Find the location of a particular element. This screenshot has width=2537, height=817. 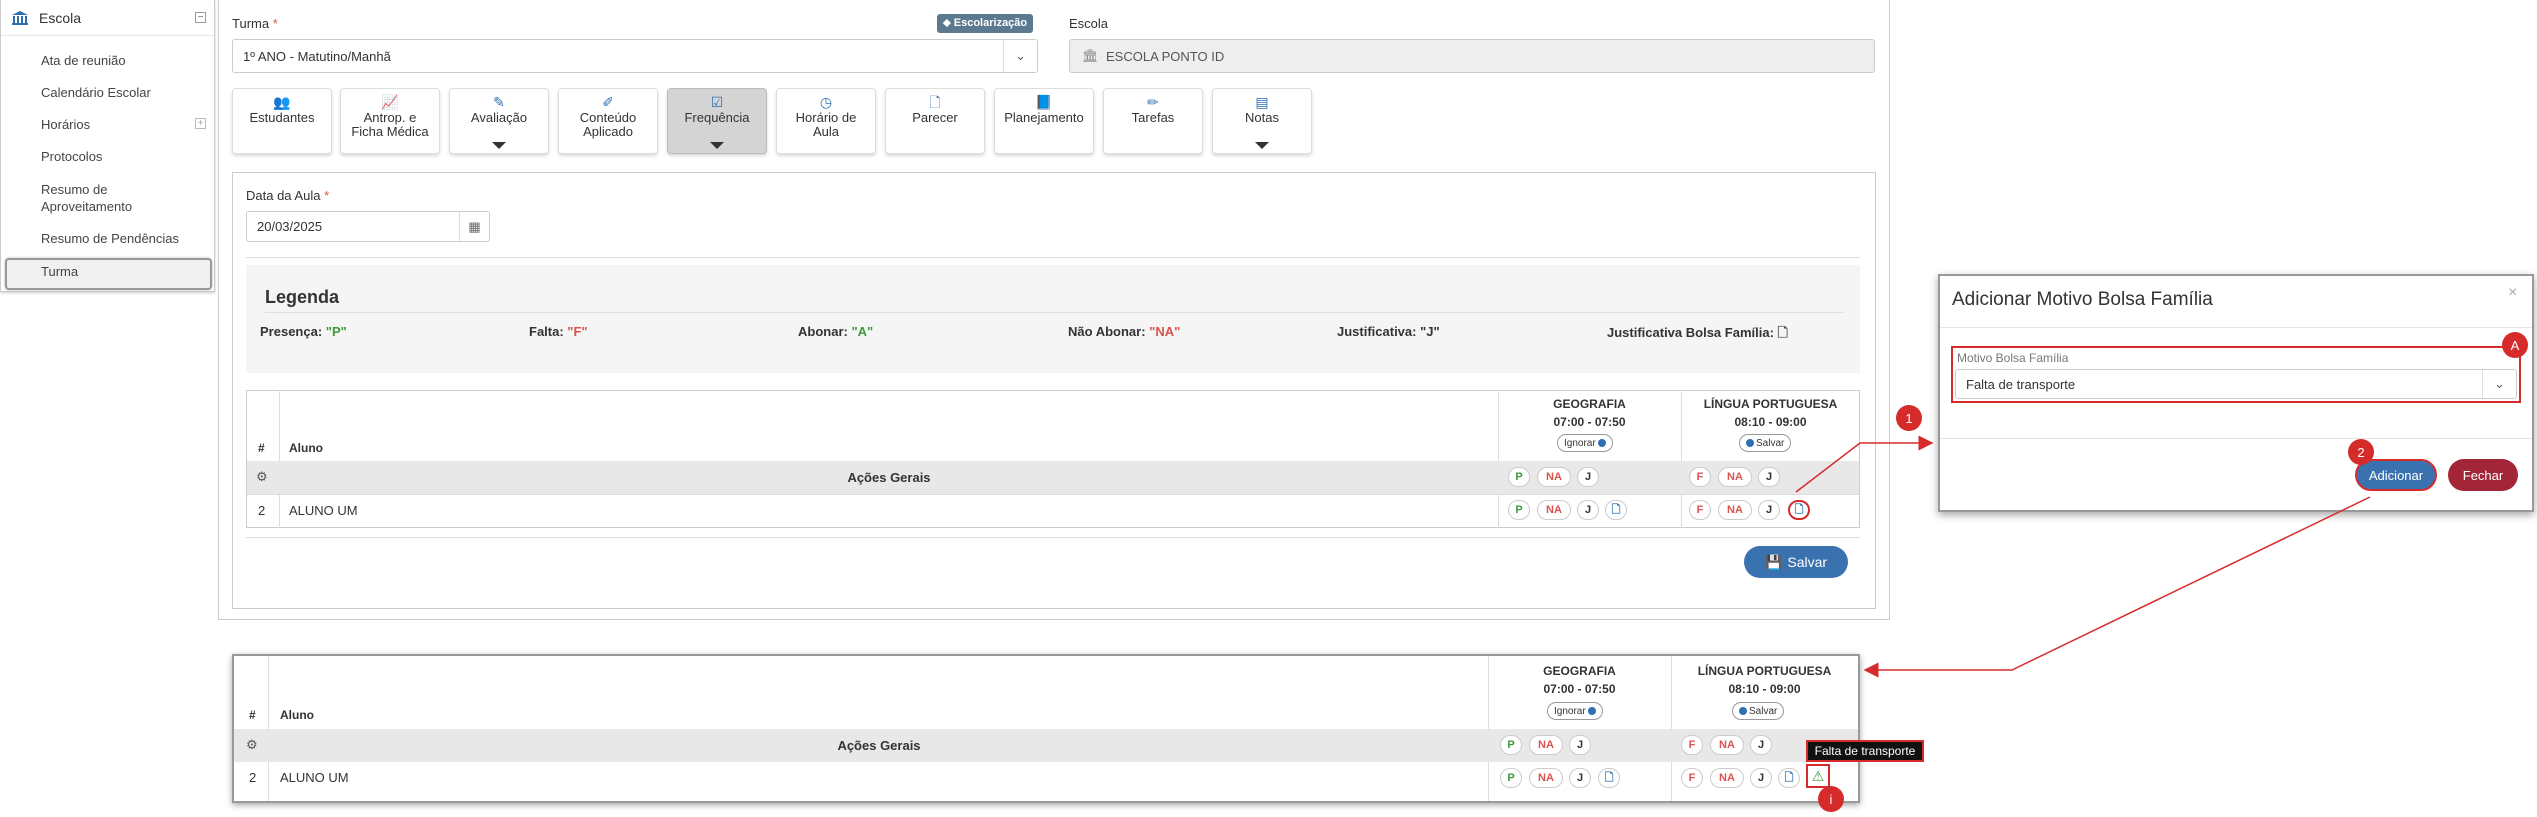

annotation-marker-a: A is located at coordinates (2515, 345).